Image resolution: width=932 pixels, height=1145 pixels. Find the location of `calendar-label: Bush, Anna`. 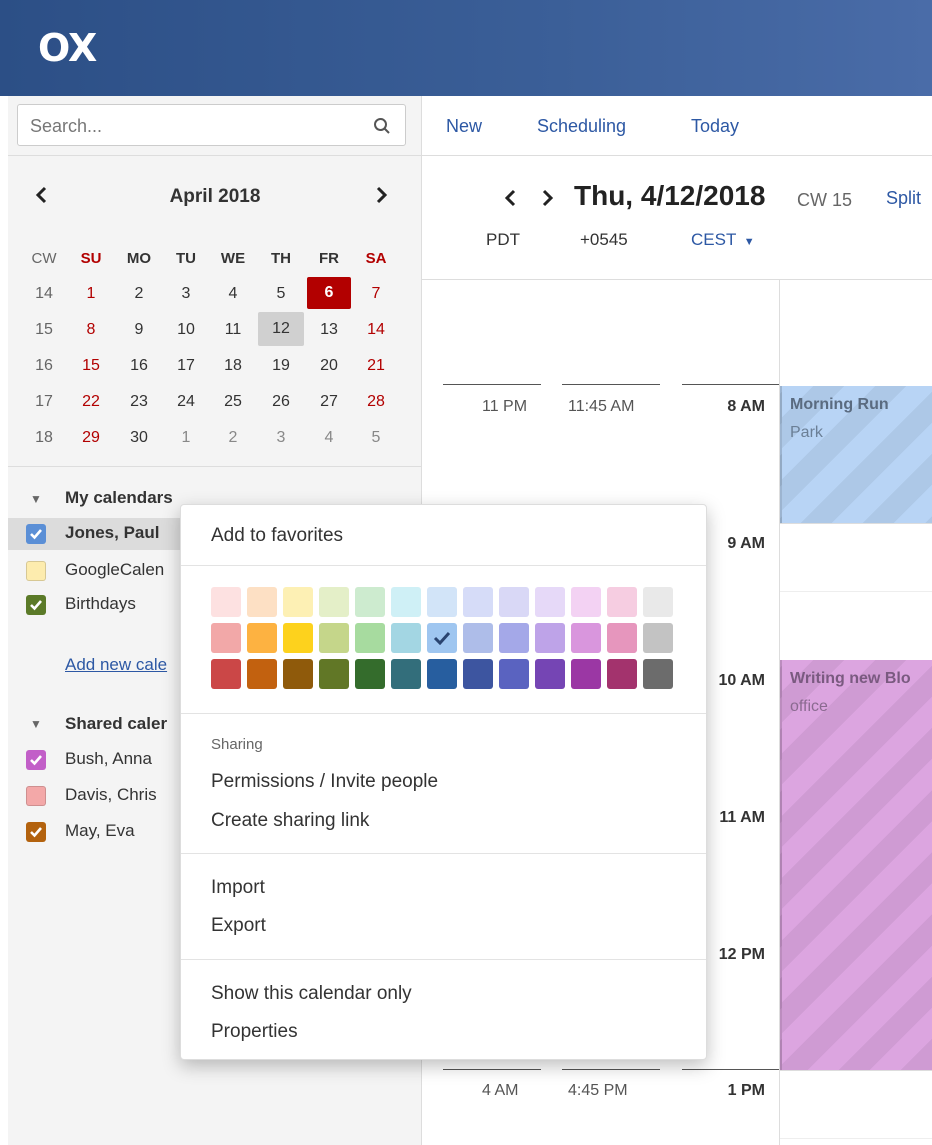

calendar-label: Bush, Anna is located at coordinates (108, 759).